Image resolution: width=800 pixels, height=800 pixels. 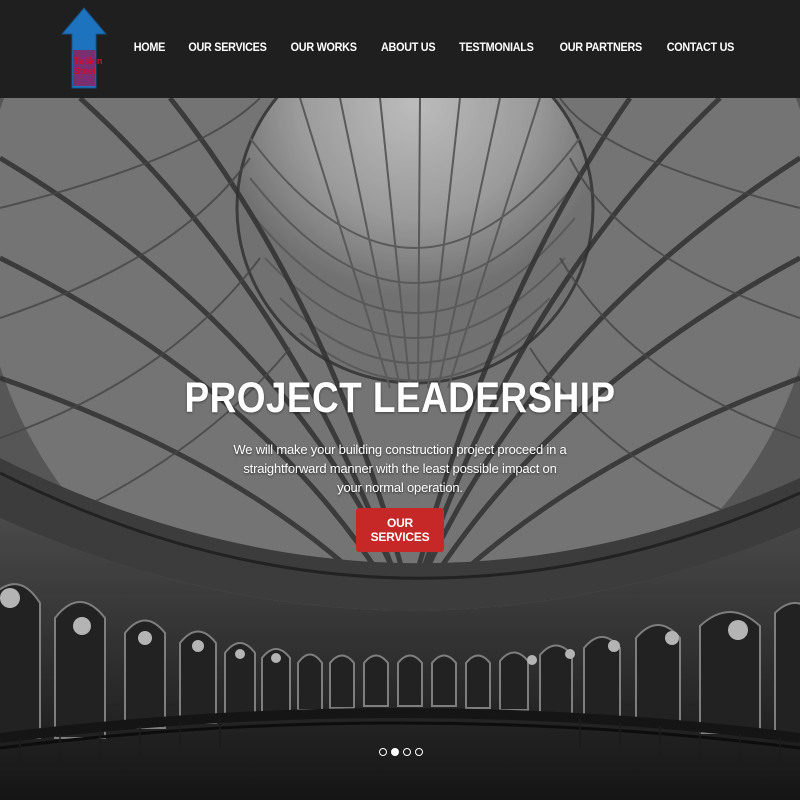 What do you see at coordinates (400, 398) in the screenshot?
I see `hero-title: PROJECT LEADERSHIP` at bounding box center [400, 398].